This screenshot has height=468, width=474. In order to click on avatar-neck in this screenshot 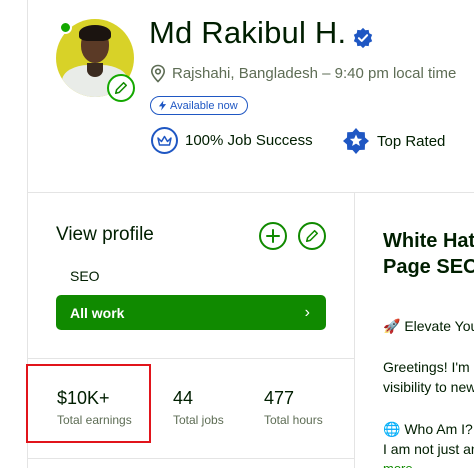, I will do `click(95, 70)`.